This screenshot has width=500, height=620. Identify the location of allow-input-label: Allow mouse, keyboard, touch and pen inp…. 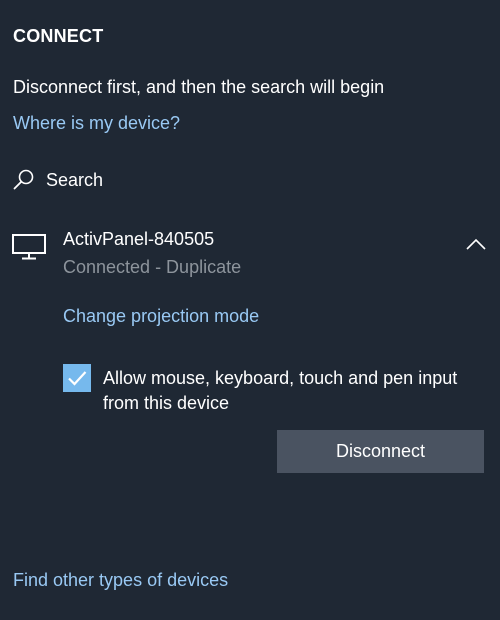
(280, 390).